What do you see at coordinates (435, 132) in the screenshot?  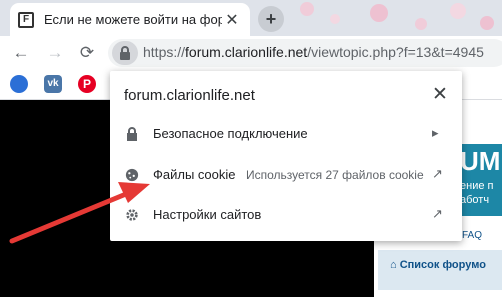 I see `chevron-right-icon: ▸` at bounding box center [435, 132].